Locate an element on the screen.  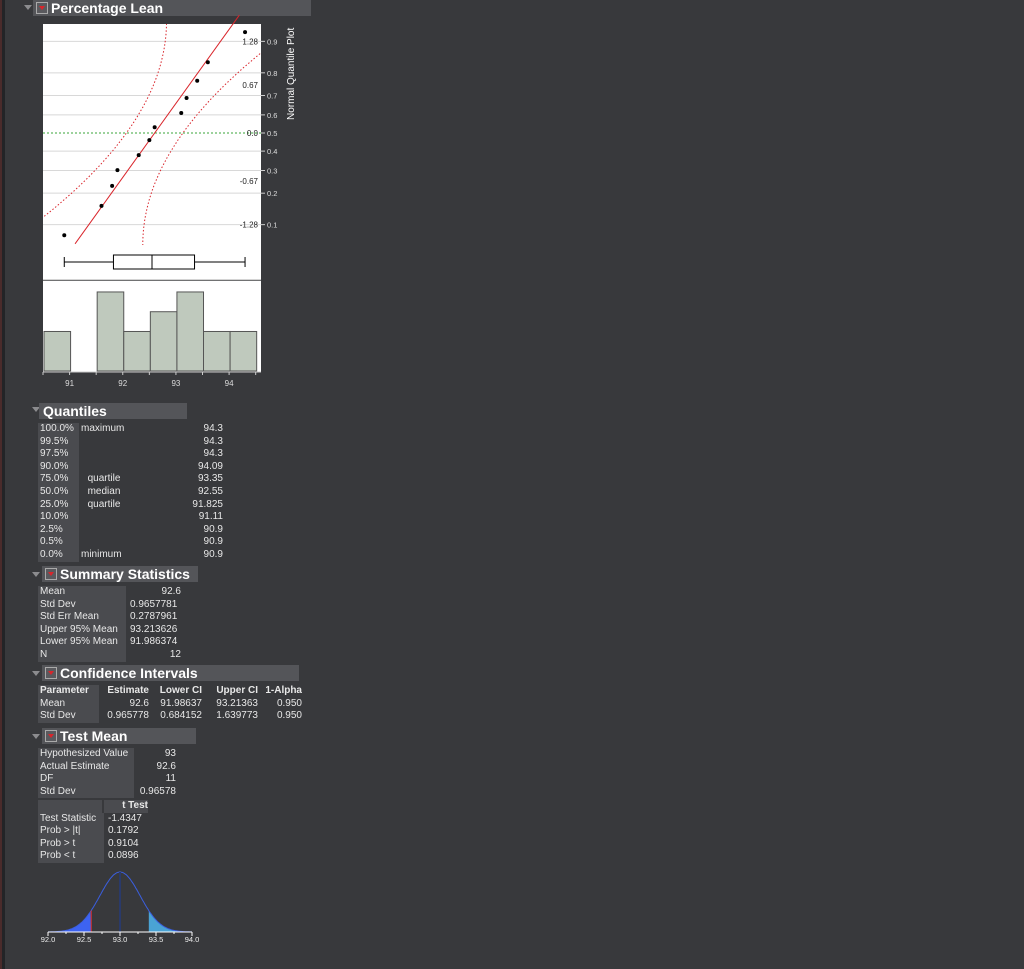
quantile-row: 100.0% maximum 94.3 is located at coordinates (130, 429).